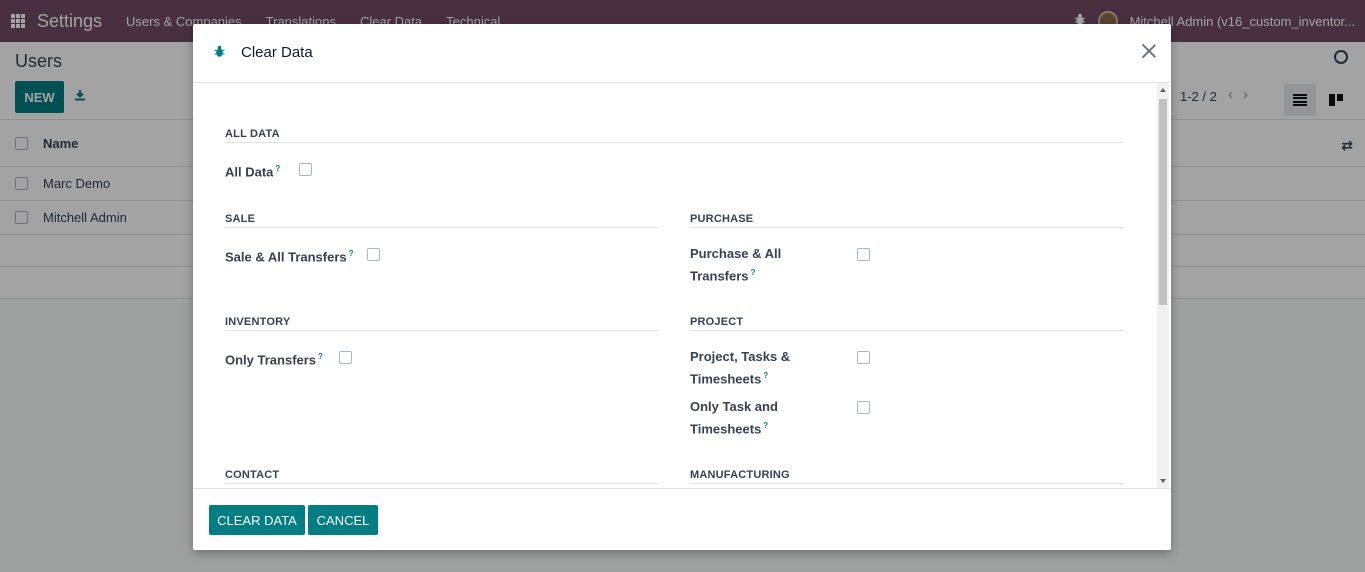  Describe the element at coordinates (863, 254) in the screenshot. I see `purchase-all-transfers-checkbox` at that location.